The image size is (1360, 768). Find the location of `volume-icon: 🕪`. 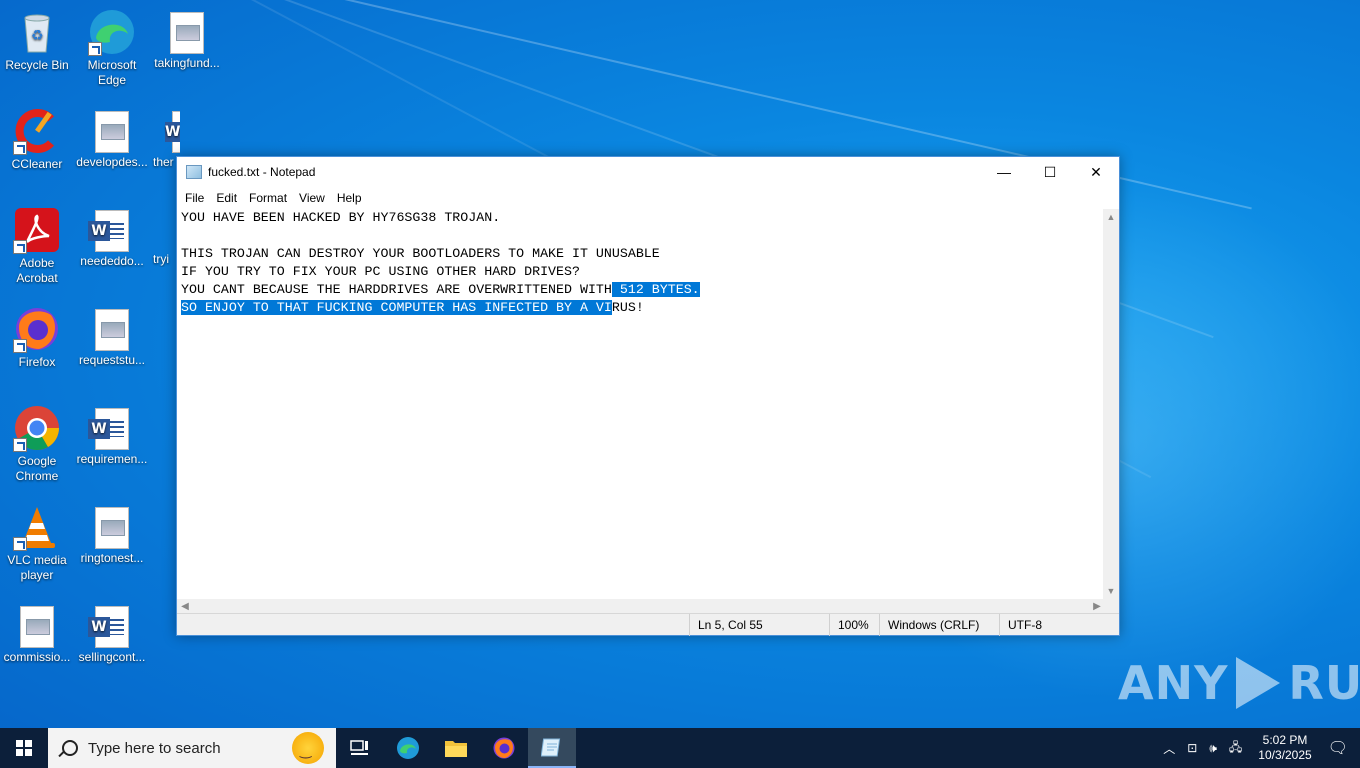

volume-icon: 🕪 is located at coordinates (1213, 748).